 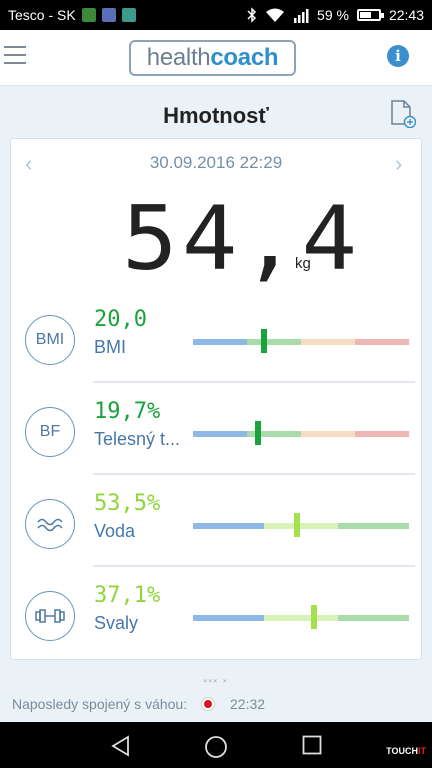 What do you see at coordinates (216, 162) in the screenshot?
I see `measurement-date: 30.09.2016 22:29` at bounding box center [216, 162].